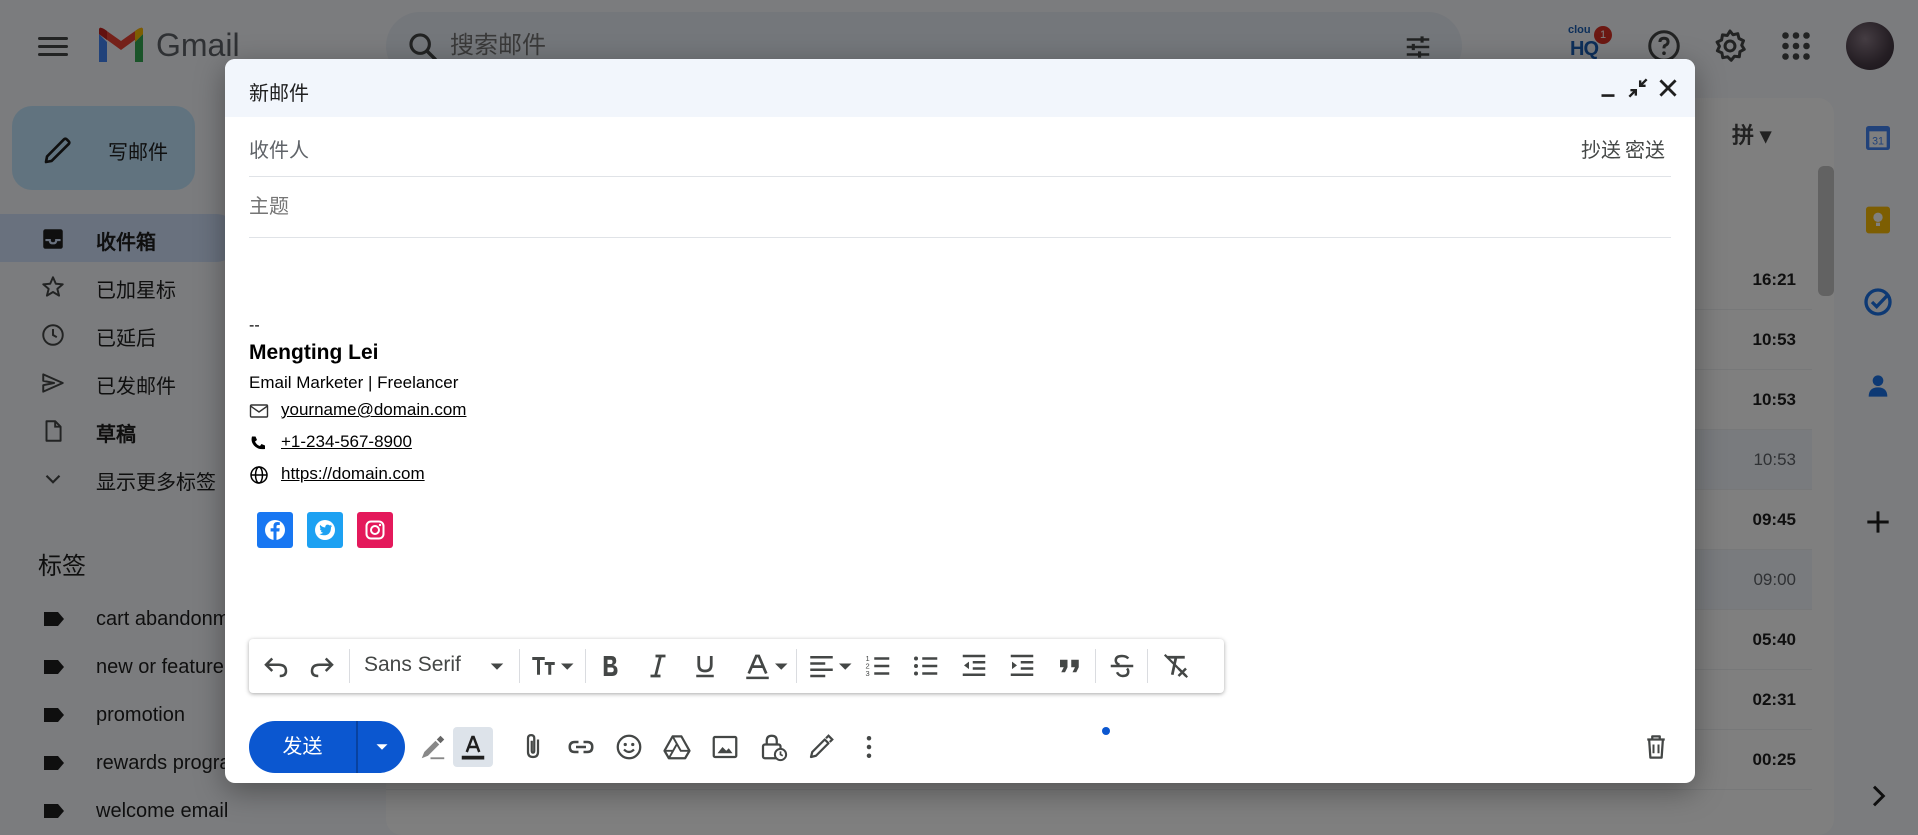 The image size is (1918, 835). I want to click on mail-icon, so click(259, 411).